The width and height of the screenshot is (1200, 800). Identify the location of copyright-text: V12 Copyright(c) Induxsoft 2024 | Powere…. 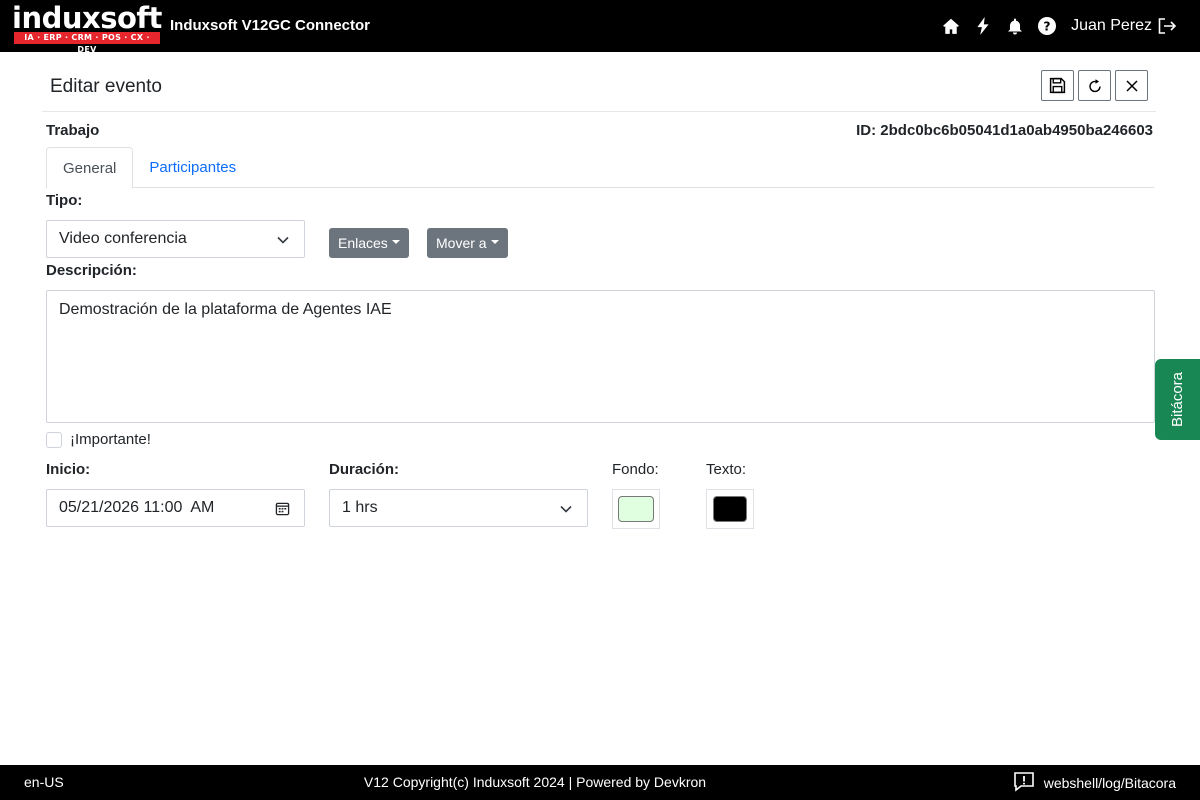
(535, 782).